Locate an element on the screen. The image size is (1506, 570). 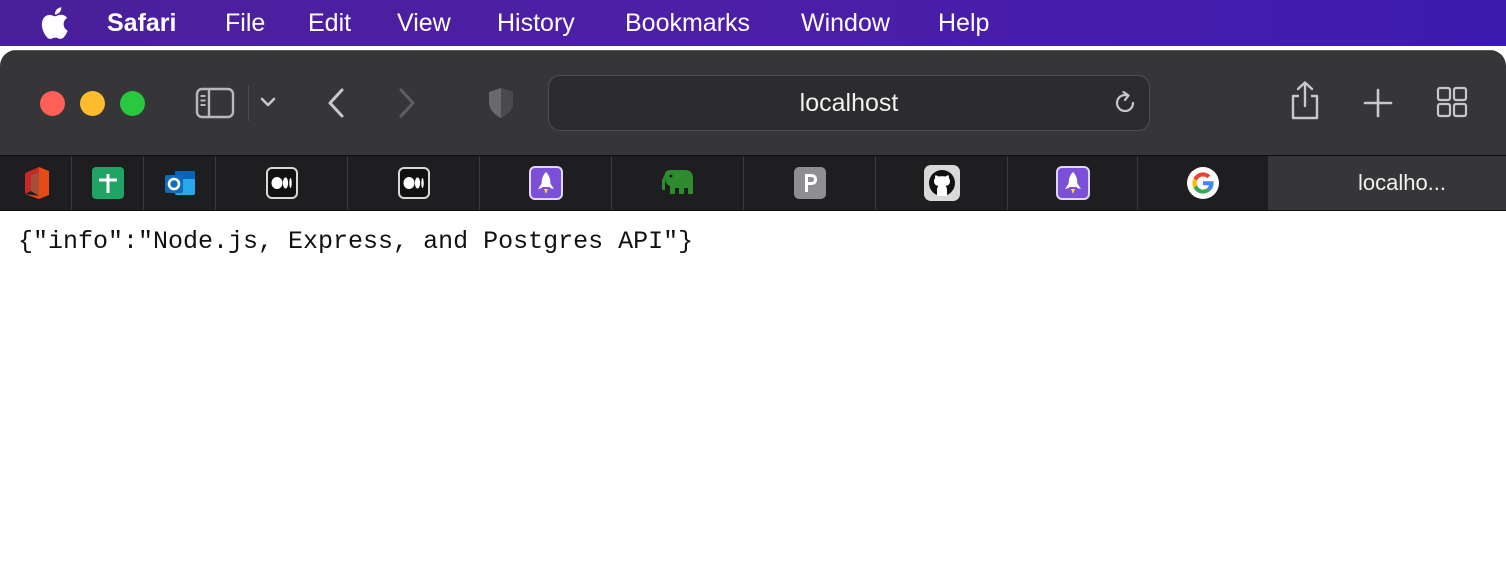
menu-safari: Safari is located at coordinates (141, 23).